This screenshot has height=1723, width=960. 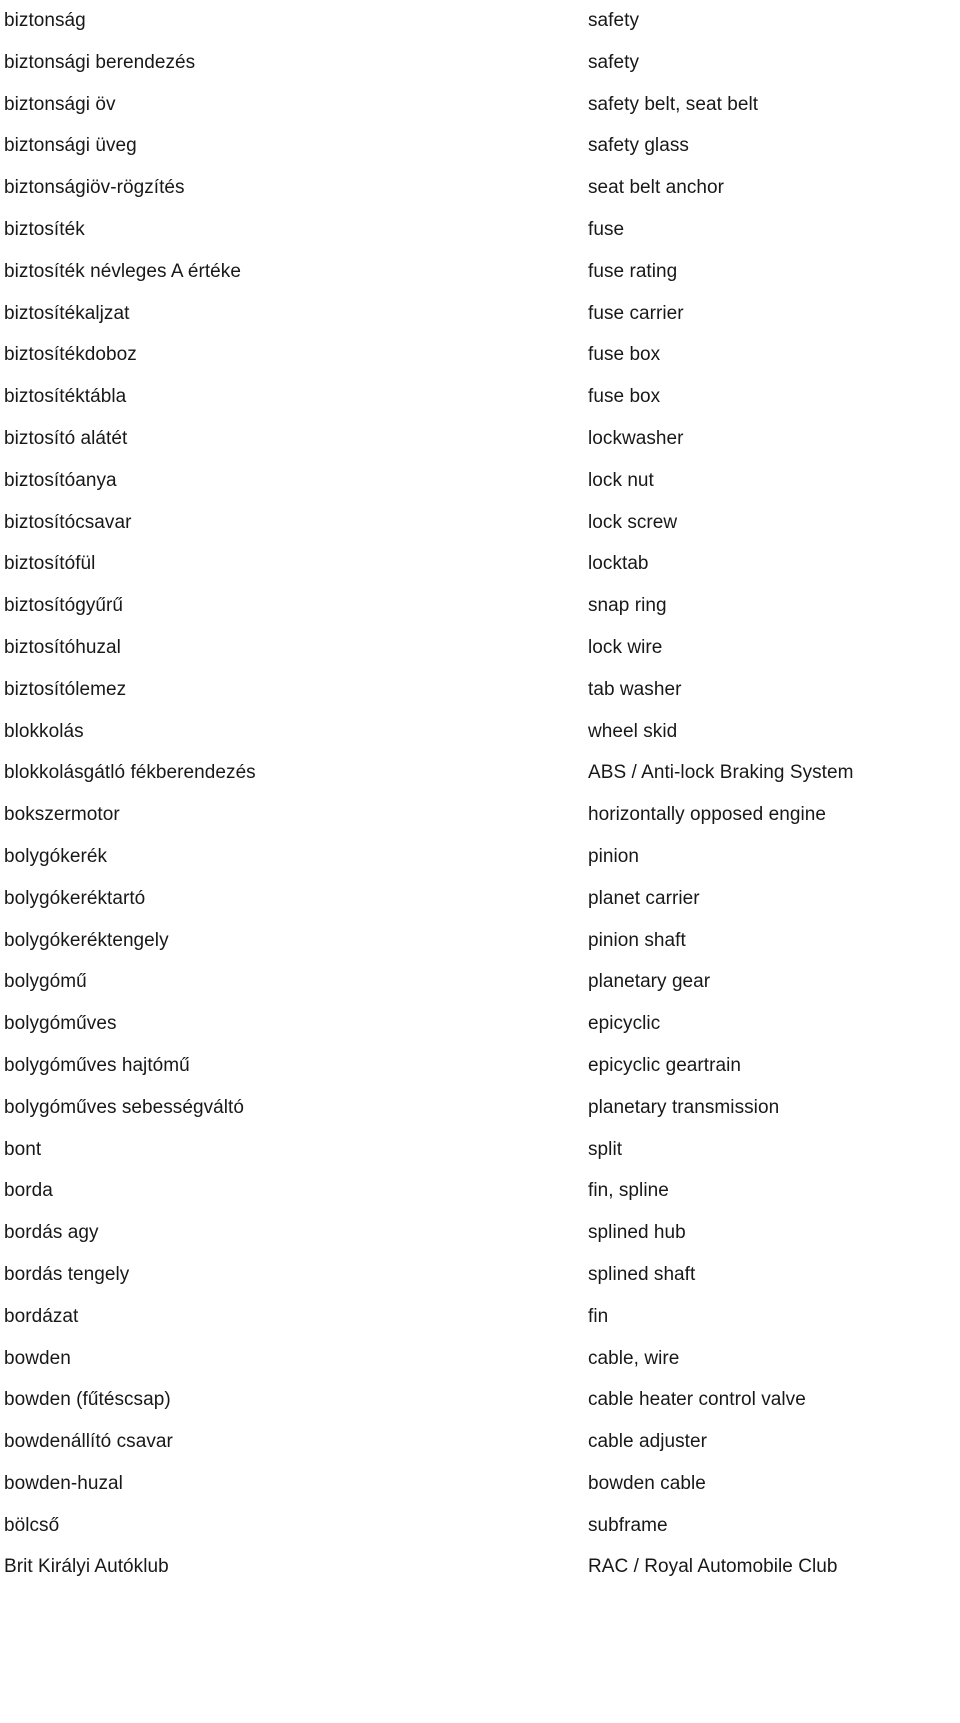 I want to click on glossary-row: biztonsági berendezés safety, so click(x=480, y=63).